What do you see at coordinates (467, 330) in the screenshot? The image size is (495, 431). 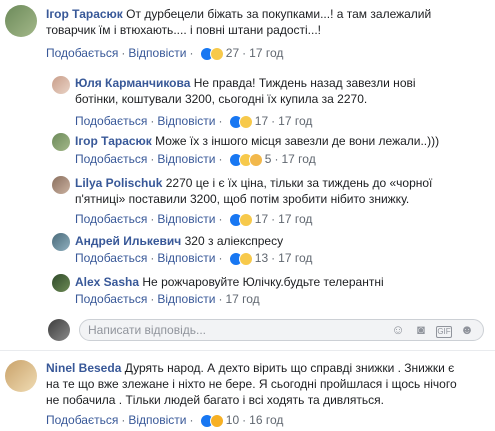 I see `sticker-icon: ☻` at bounding box center [467, 330].